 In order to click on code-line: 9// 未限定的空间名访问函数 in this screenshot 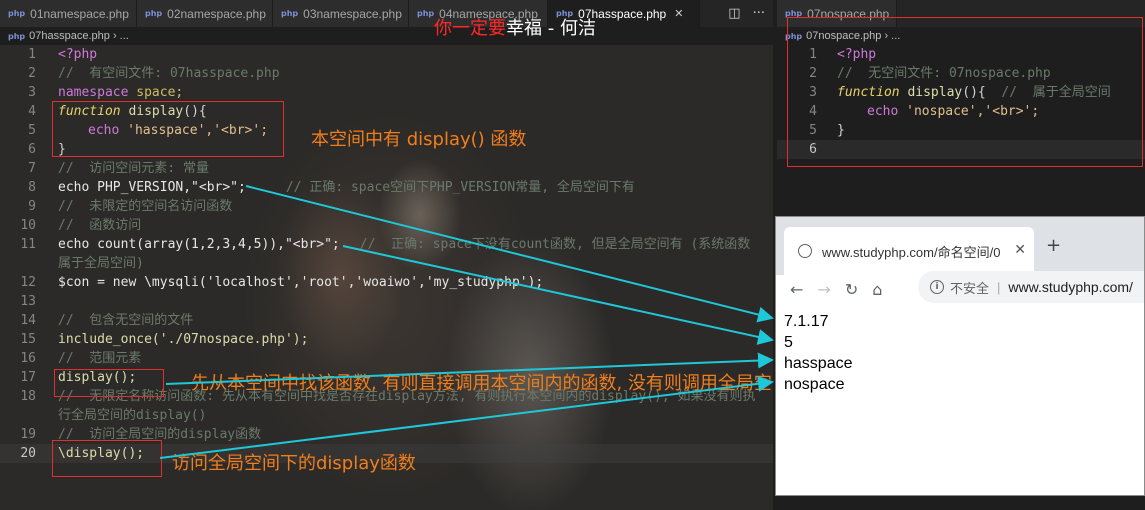, I will do `click(130, 206)`.